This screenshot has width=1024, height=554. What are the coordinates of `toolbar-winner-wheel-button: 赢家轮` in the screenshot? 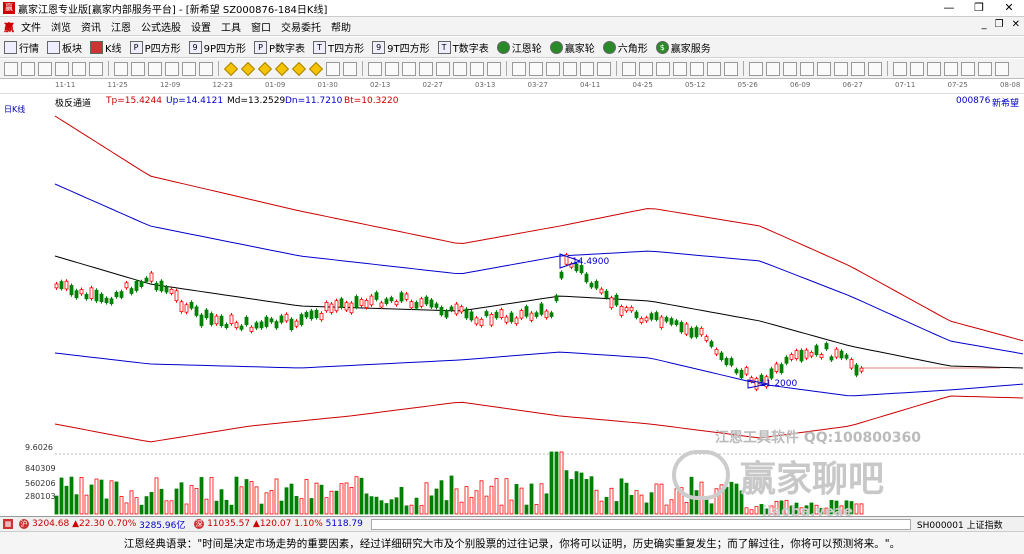 It's located at (572, 47).